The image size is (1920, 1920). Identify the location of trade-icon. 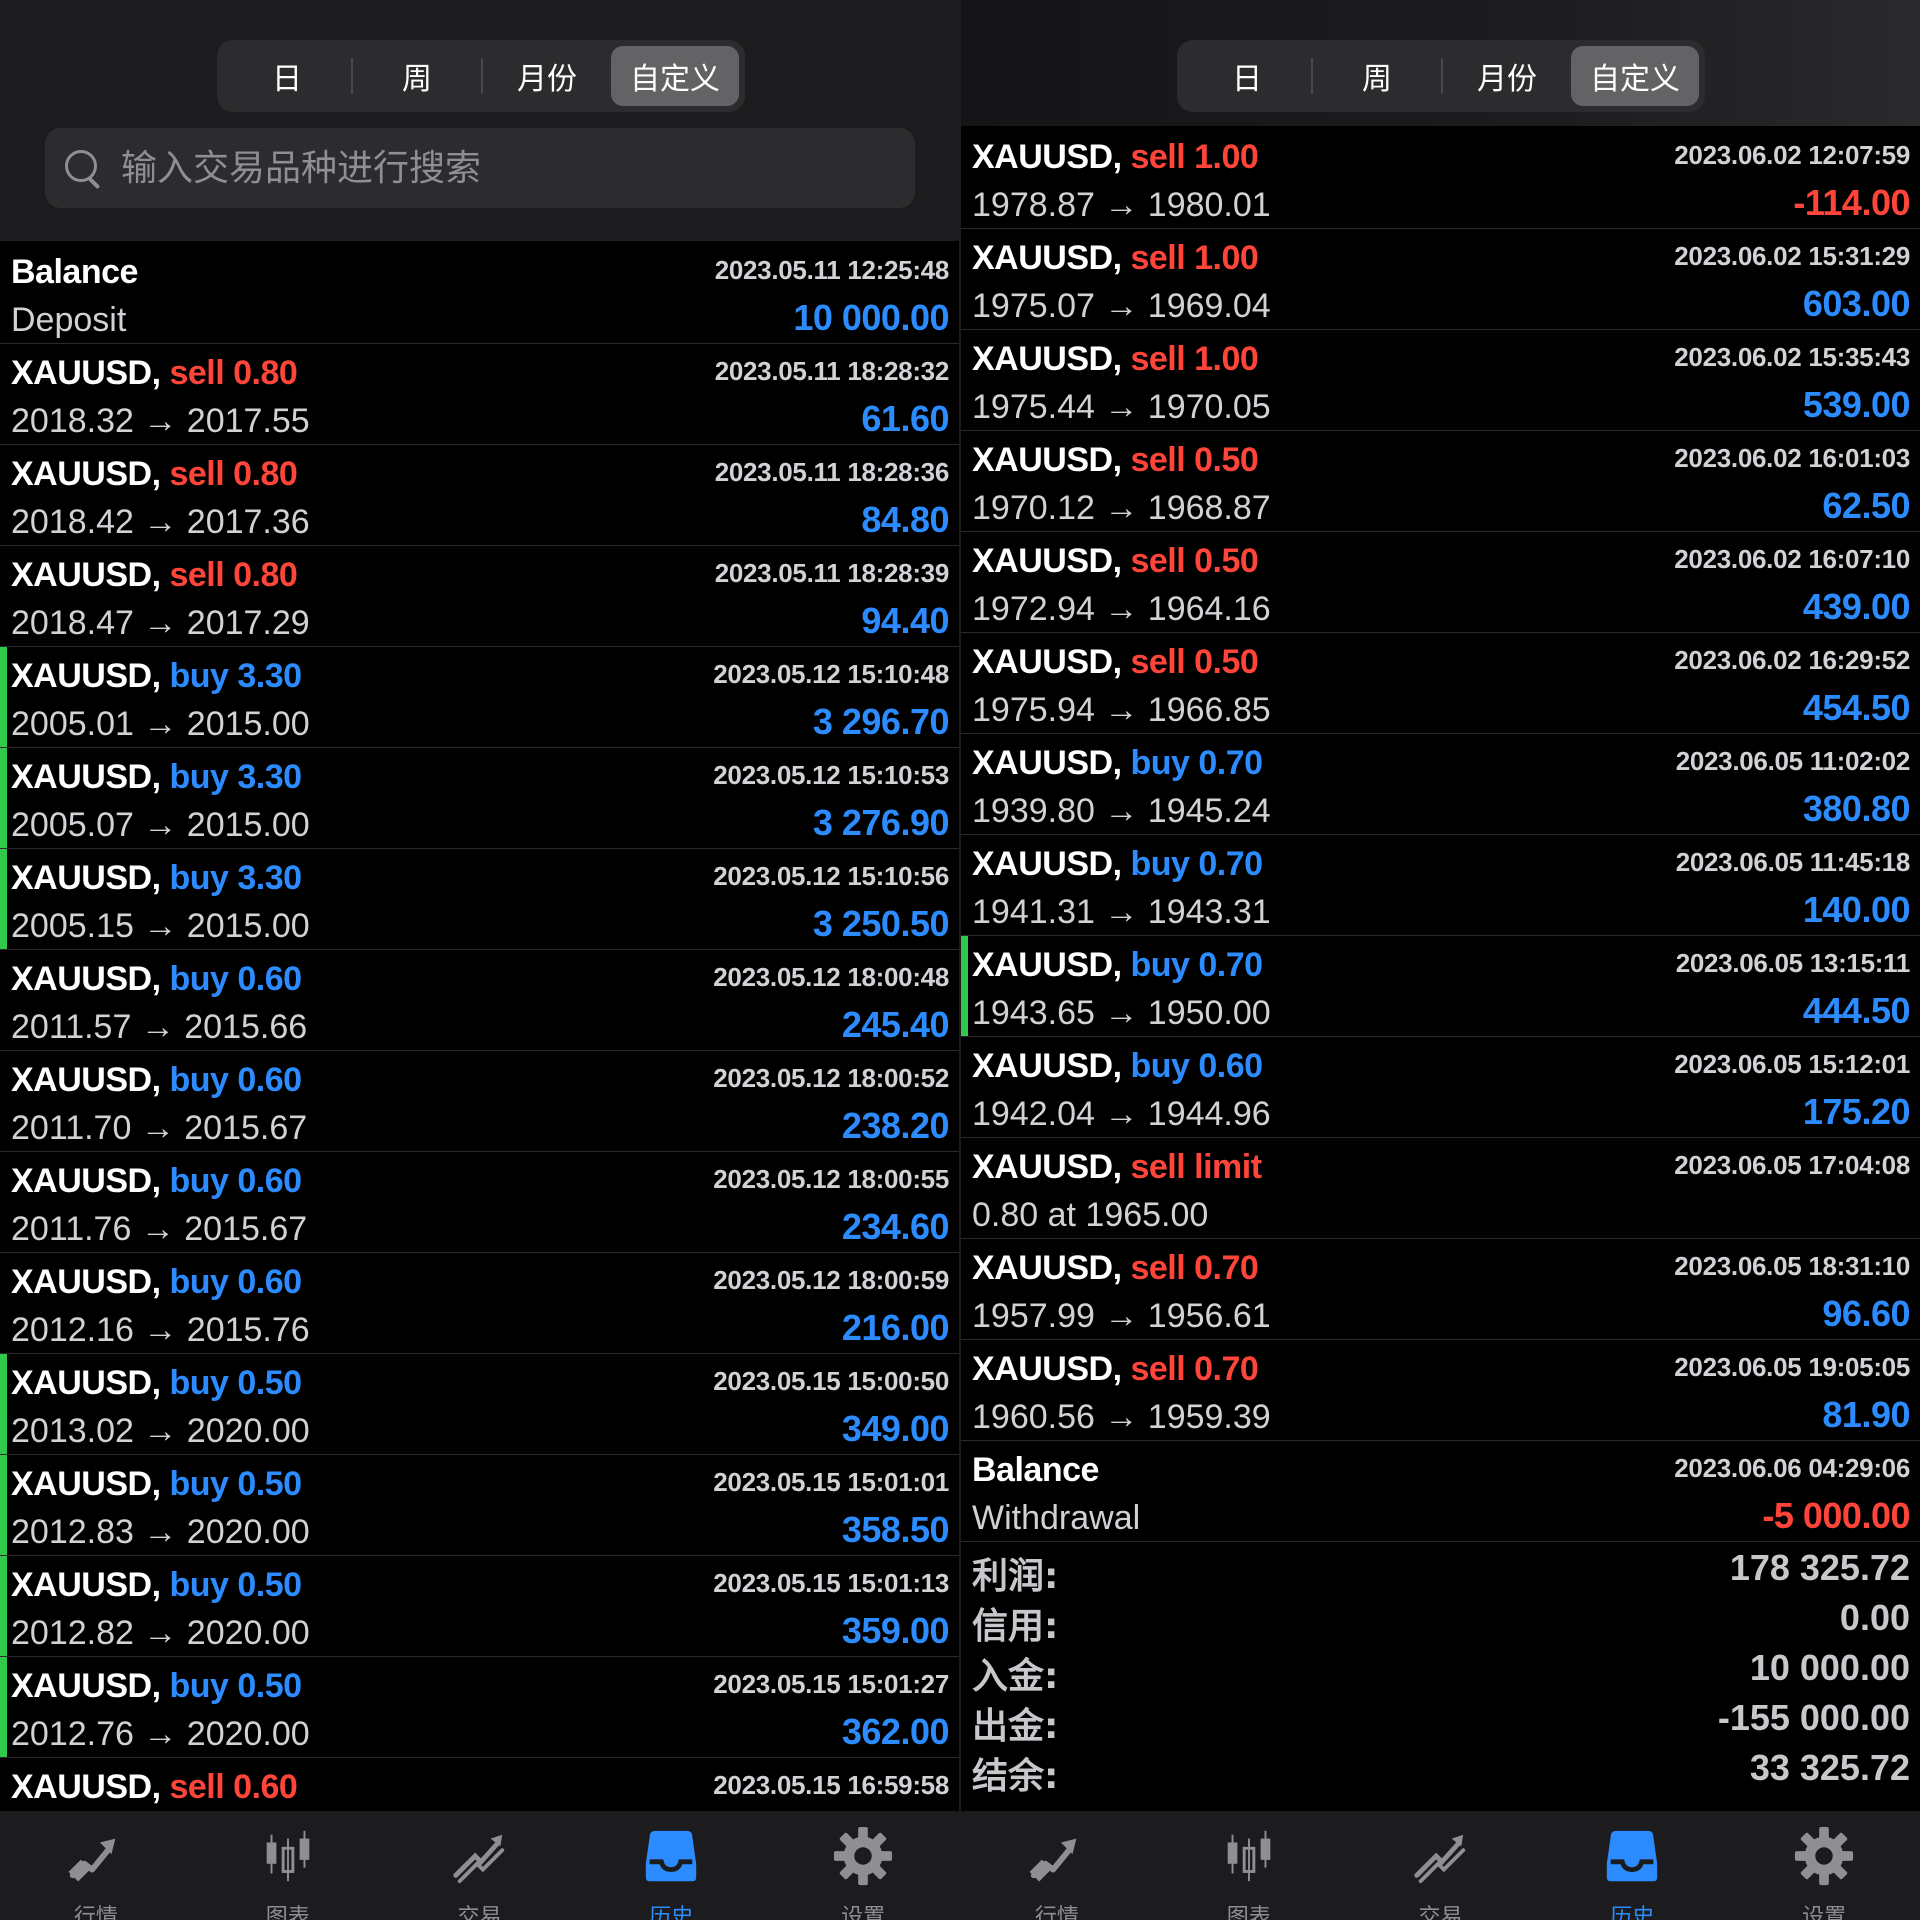
(1440, 1858).